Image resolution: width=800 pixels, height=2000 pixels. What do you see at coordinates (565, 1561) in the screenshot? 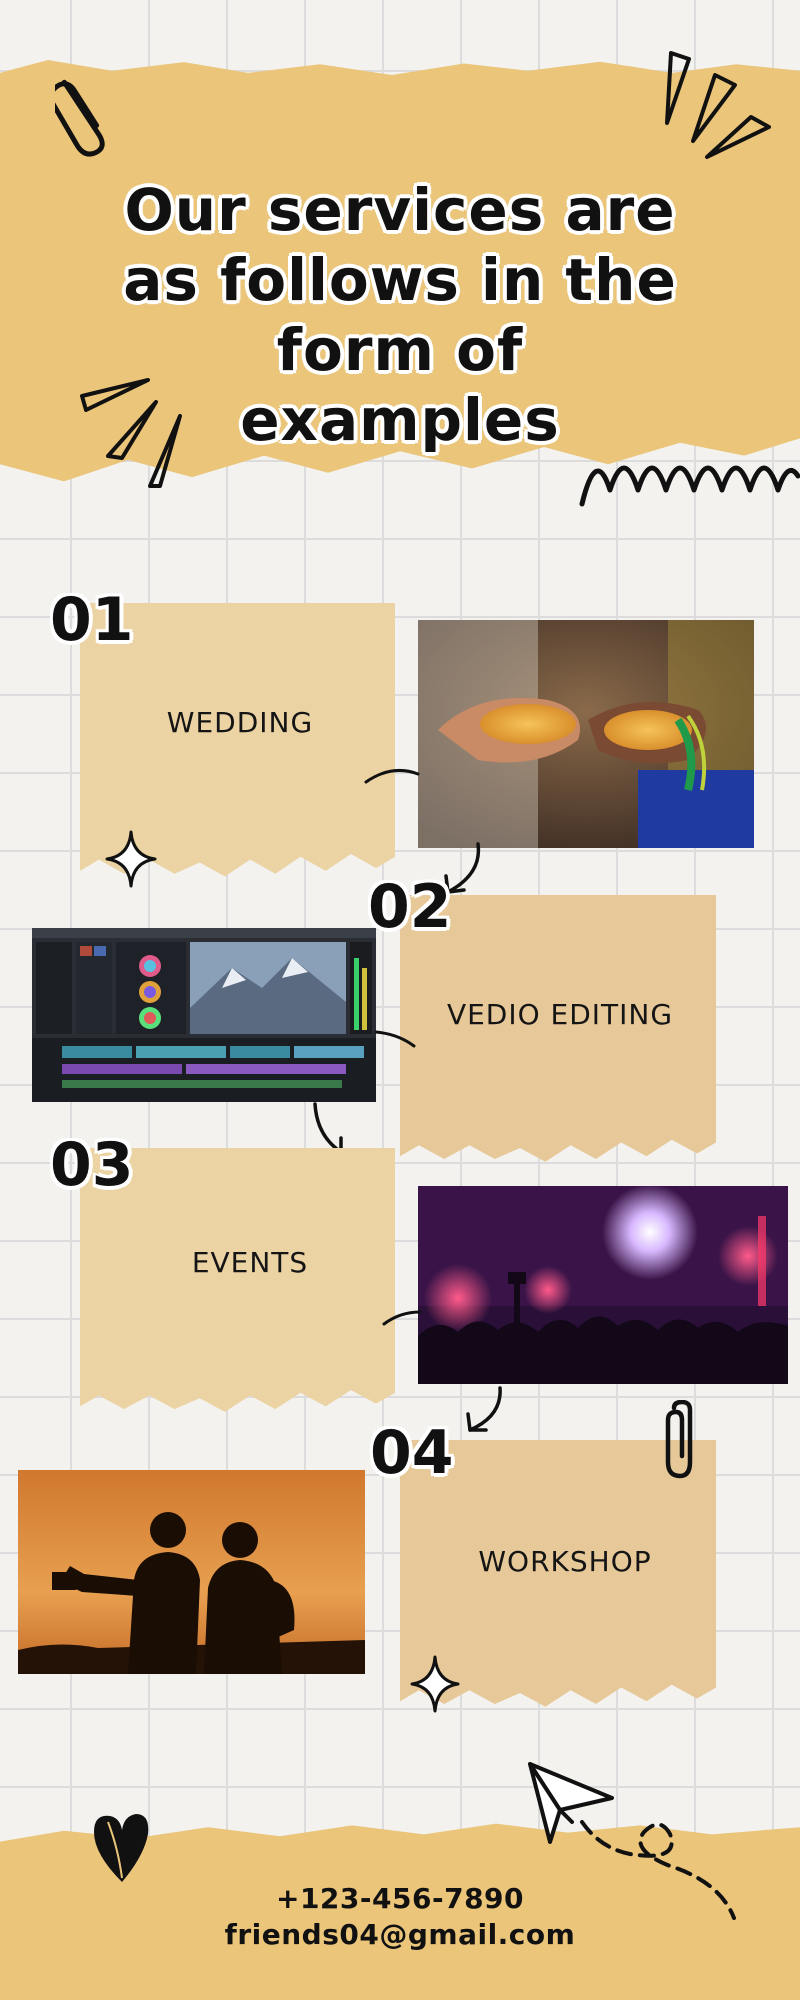
I see `service-label-workshop: WORKSHOP` at bounding box center [565, 1561].